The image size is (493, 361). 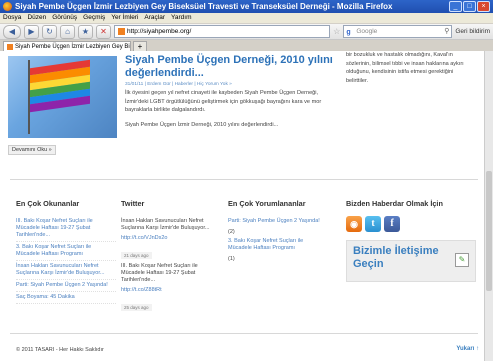 I want to click on rss-icon: ◉, so click(x=354, y=224).